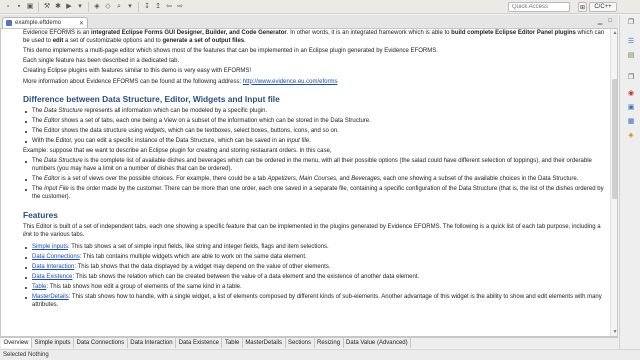 Image resolution: width=640 pixels, height=360 pixels. Describe the element at coordinates (50, 247) in the screenshot. I see `simple-inputs-link: Simple inputs` at that location.